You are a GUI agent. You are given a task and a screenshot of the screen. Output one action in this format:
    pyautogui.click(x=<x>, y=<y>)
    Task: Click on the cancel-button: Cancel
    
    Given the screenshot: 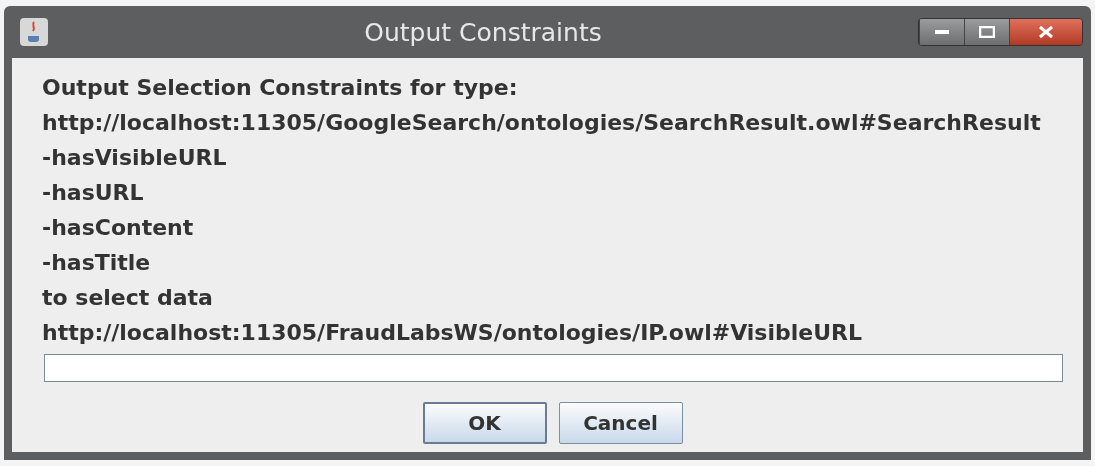 What is the action you would take?
    pyautogui.click(x=620, y=423)
    